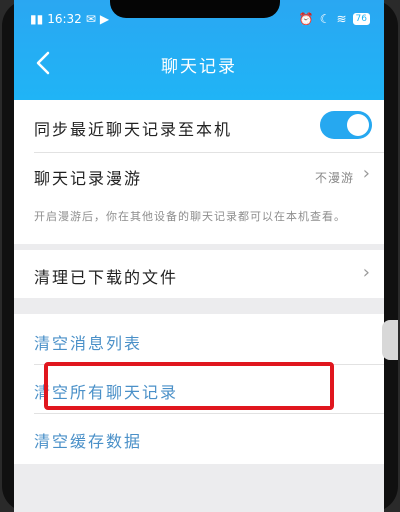  I want to click on alarm-icon: ⏰, so click(306, 19).